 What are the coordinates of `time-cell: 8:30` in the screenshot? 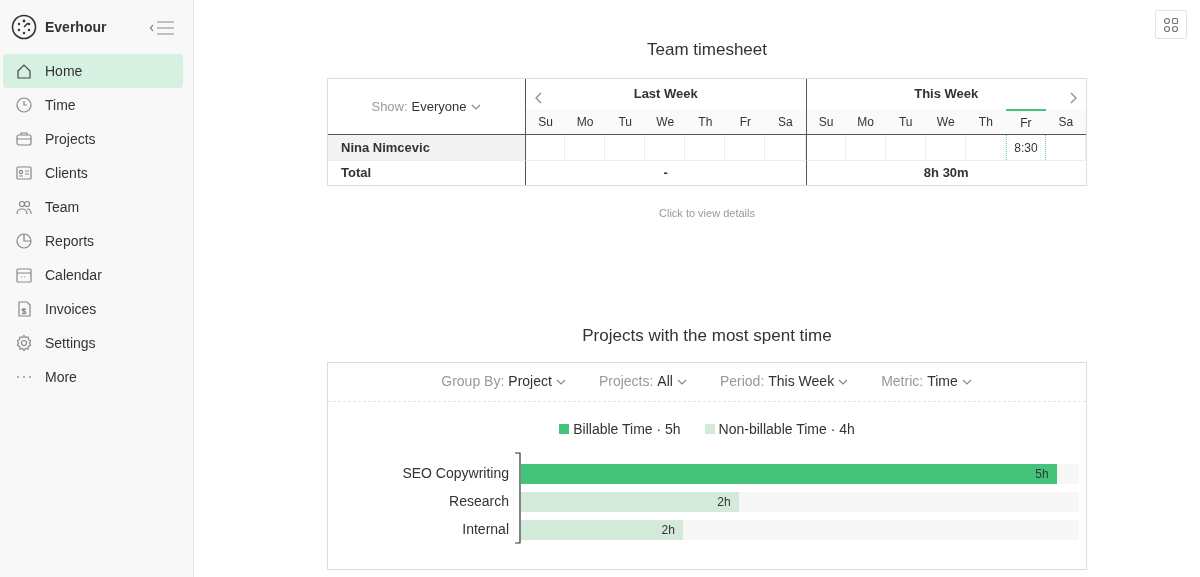 It's located at (1025, 147).